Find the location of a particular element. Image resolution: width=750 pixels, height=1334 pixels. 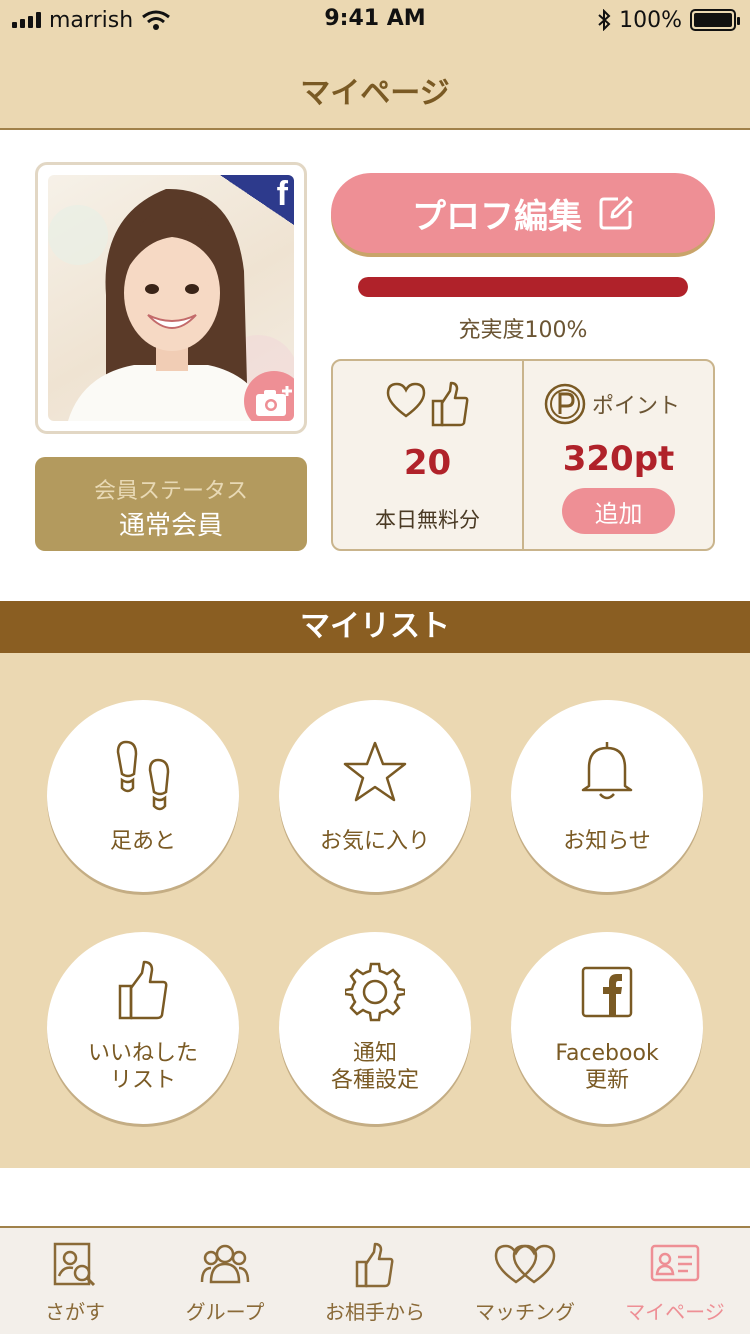

points-header: ポイント is located at coordinates (612, 404).